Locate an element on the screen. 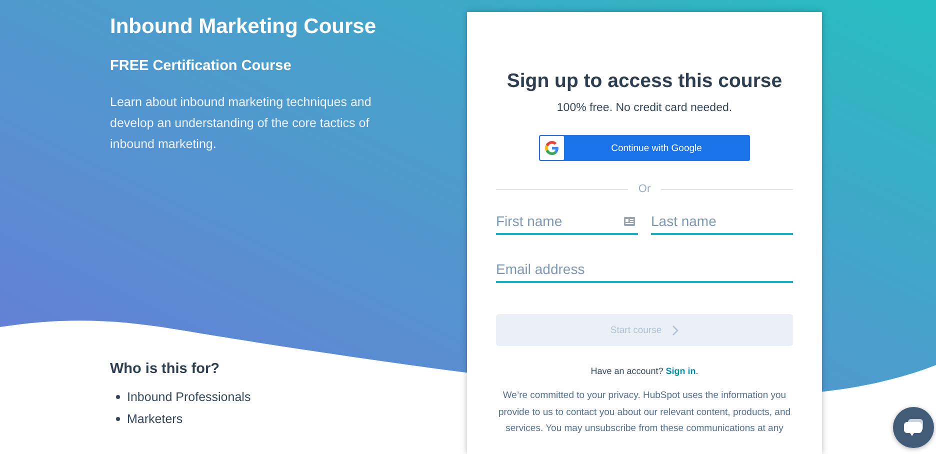  sign-in-link: Sign in is located at coordinates (681, 371).